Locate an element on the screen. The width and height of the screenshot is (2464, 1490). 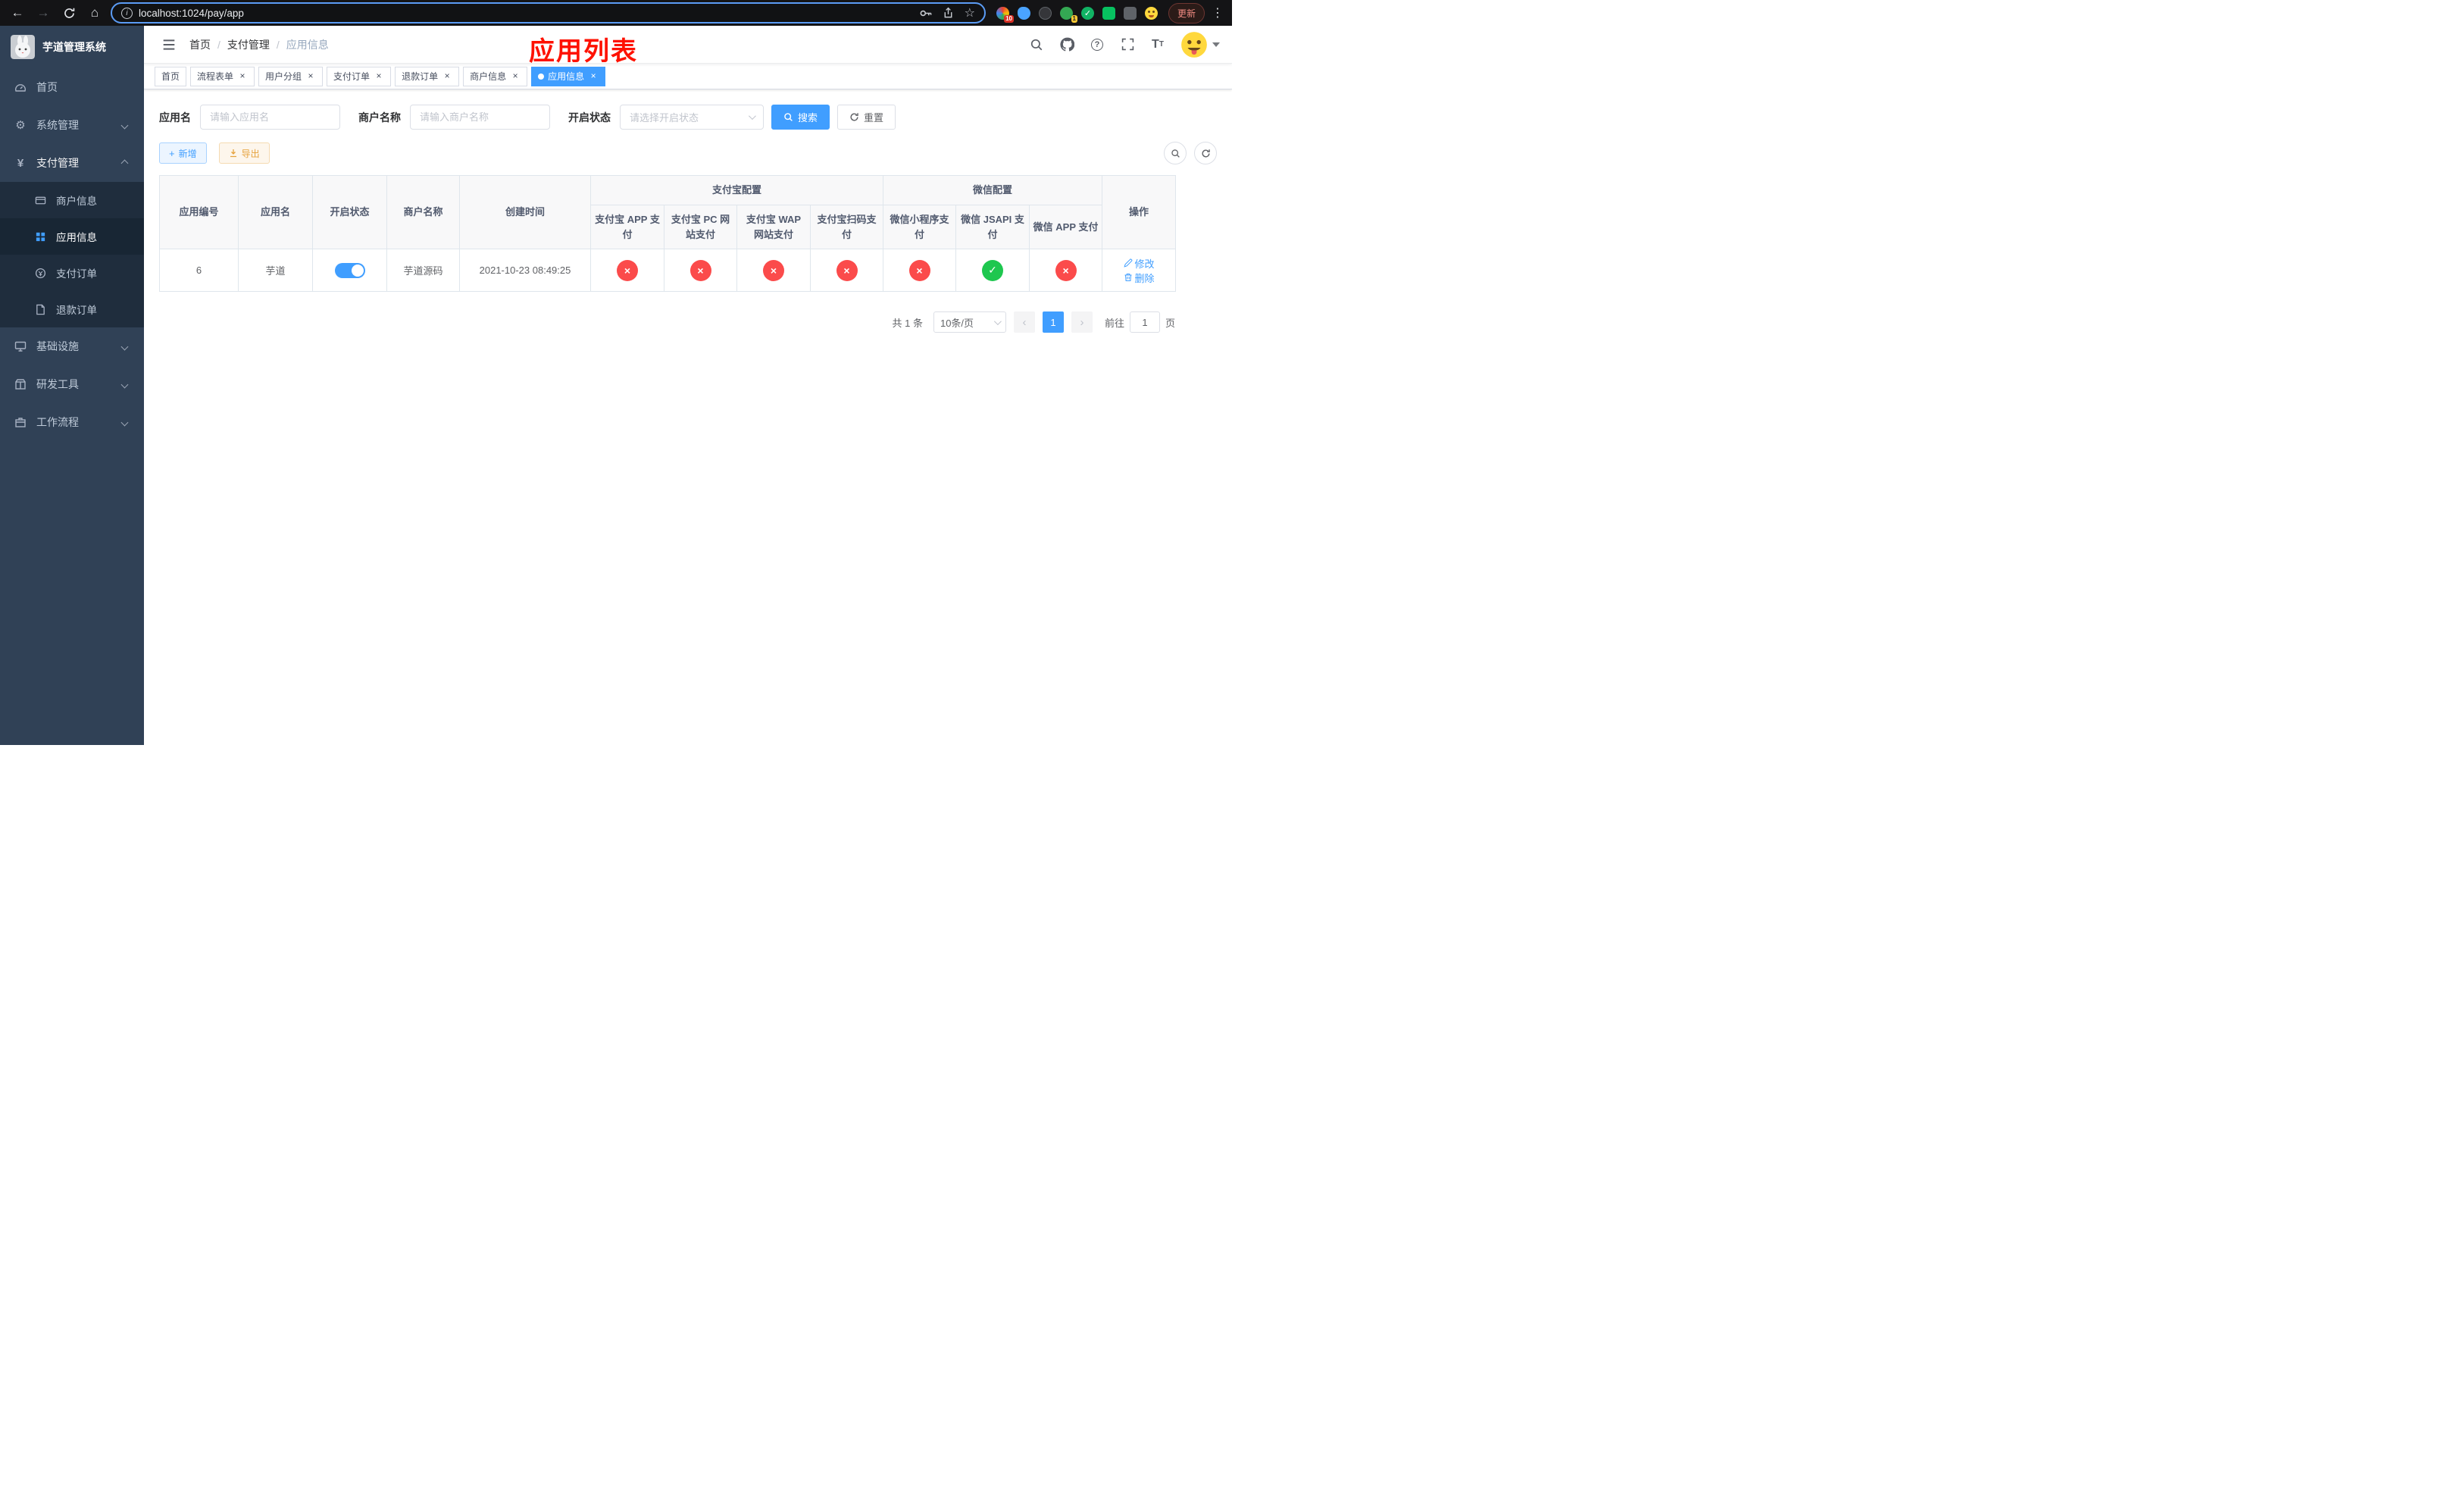
sidebar-item-home: 首页 is located at coordinates (72, 87).